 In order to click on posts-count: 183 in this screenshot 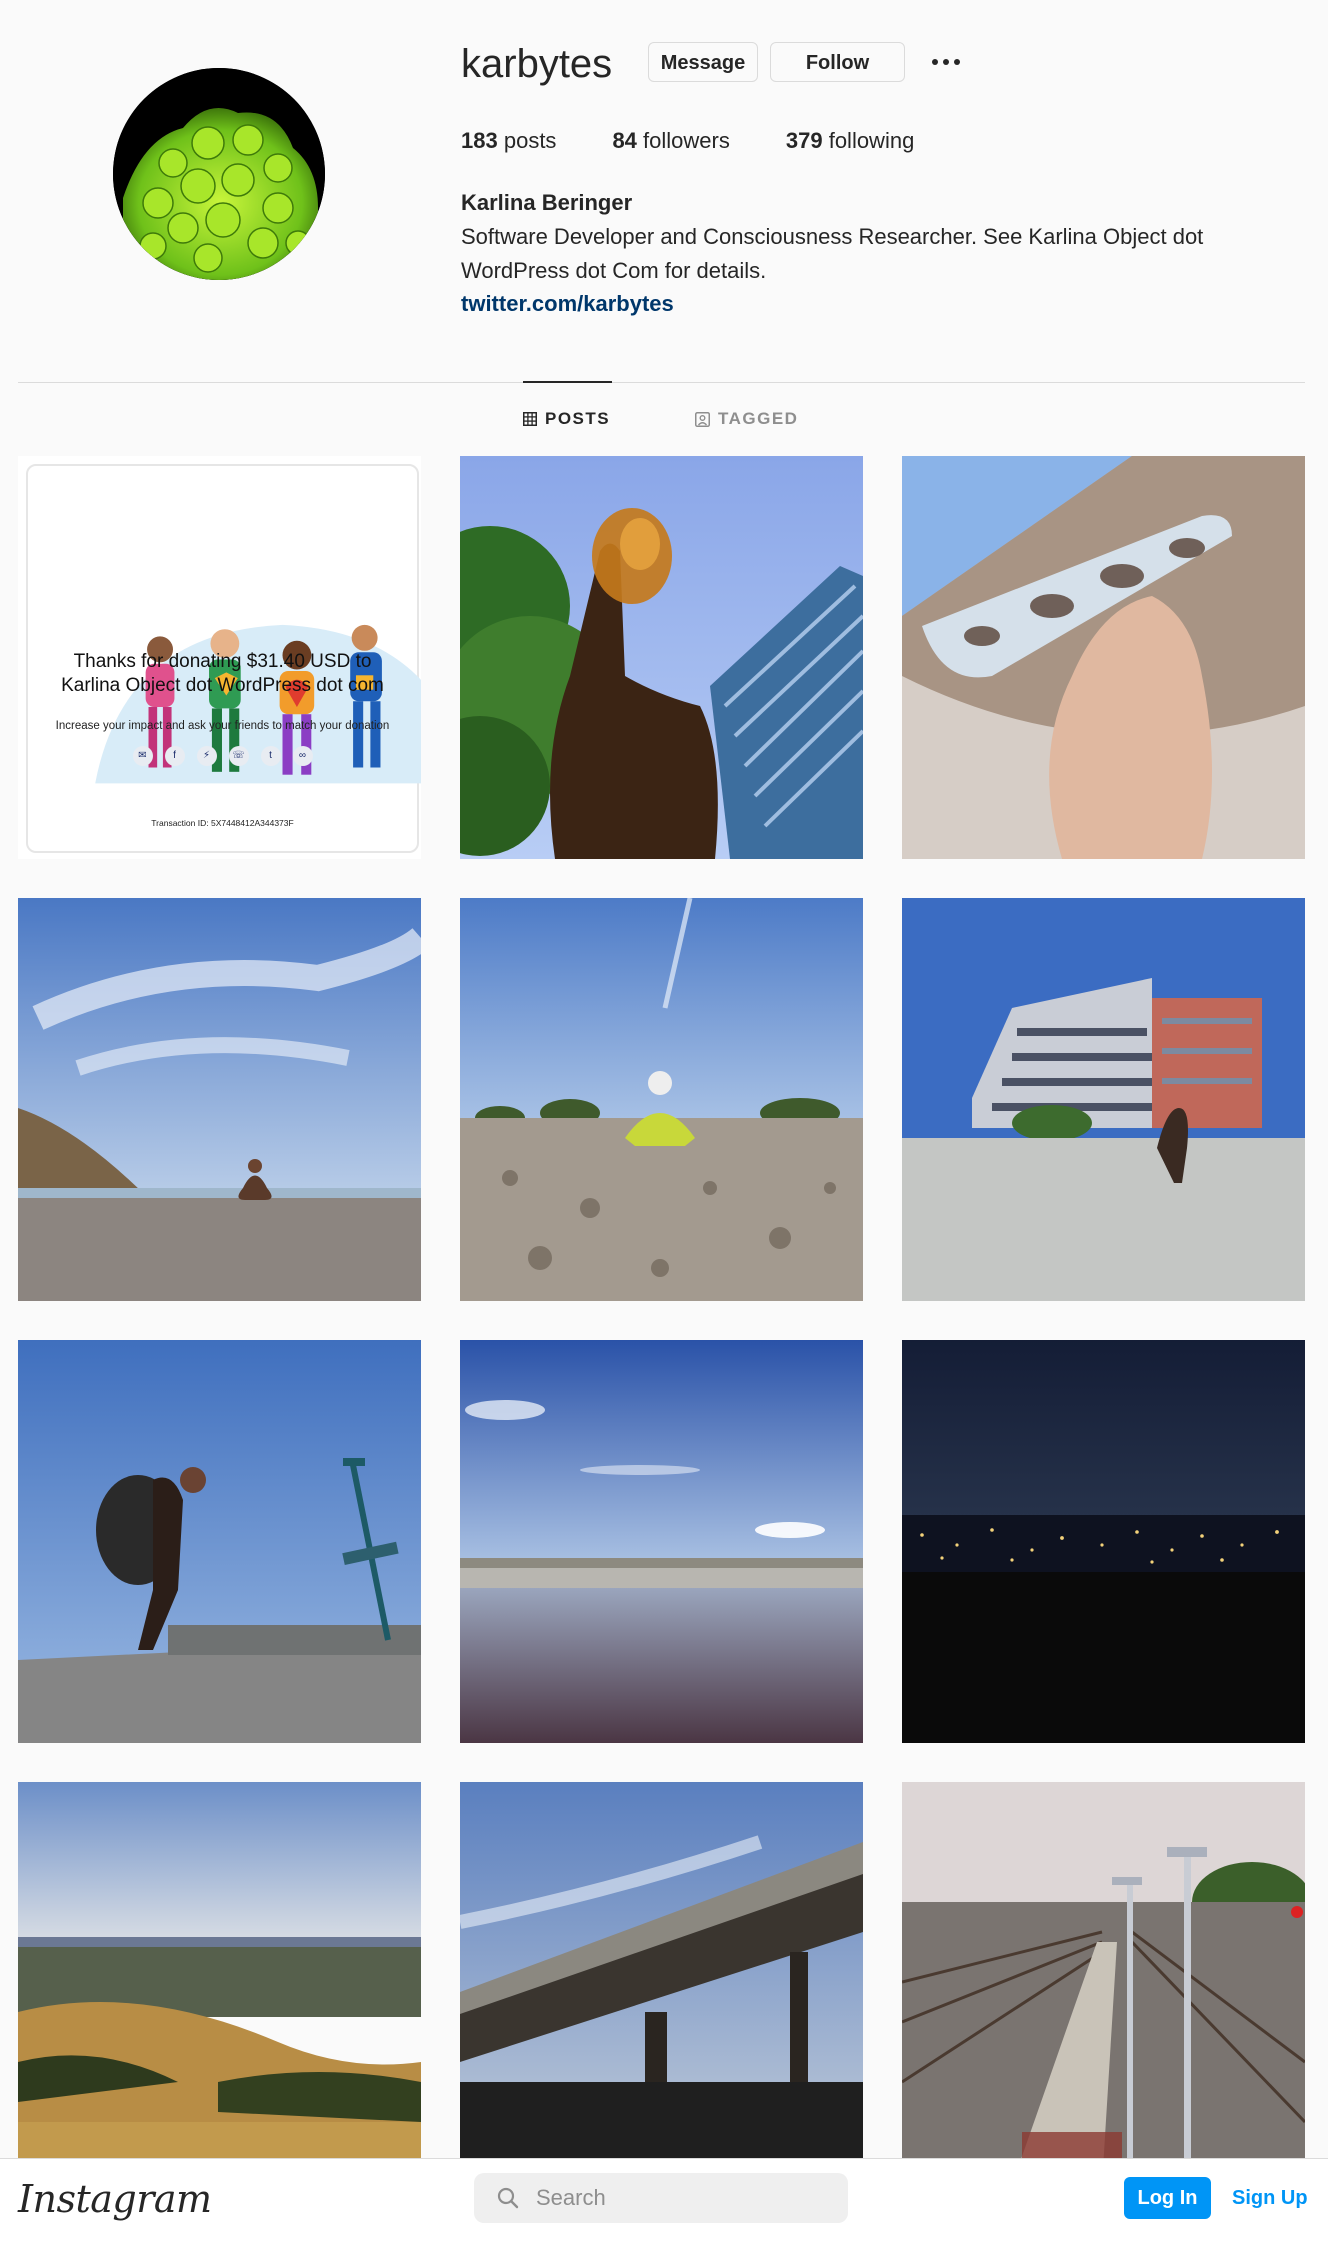, I will do `click(479, 140)`.